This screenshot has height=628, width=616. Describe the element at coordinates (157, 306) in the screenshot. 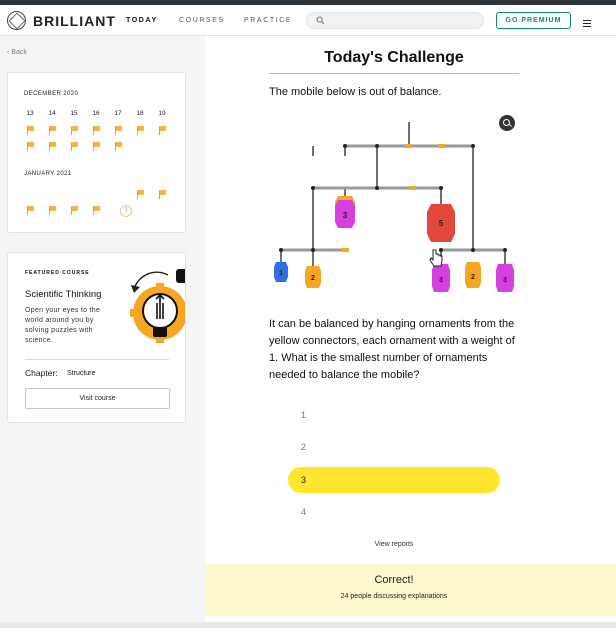

I see `course-illustration-icon` at that location.